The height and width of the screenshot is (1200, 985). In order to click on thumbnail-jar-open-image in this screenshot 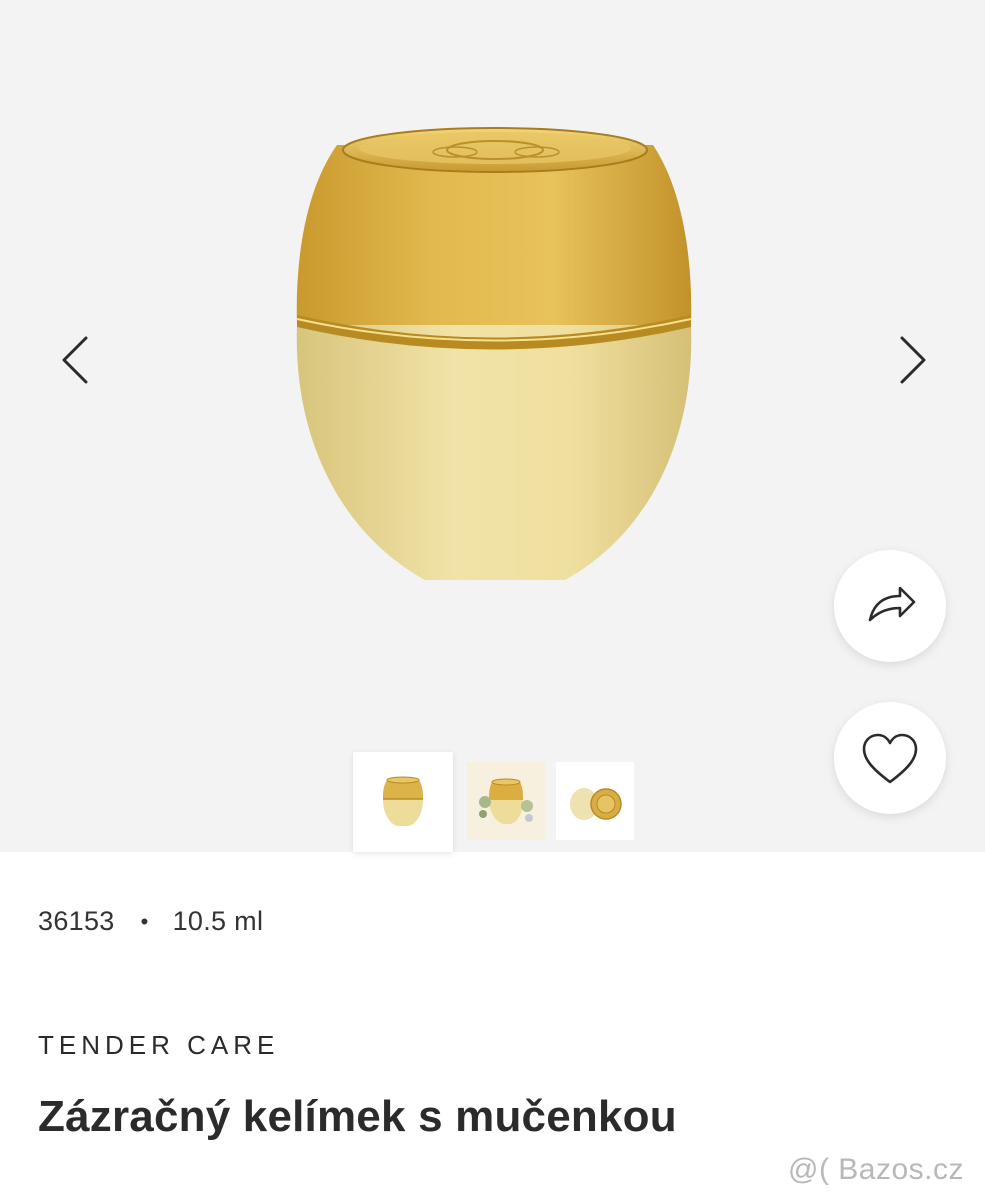, I will do `click(596, 804)`.